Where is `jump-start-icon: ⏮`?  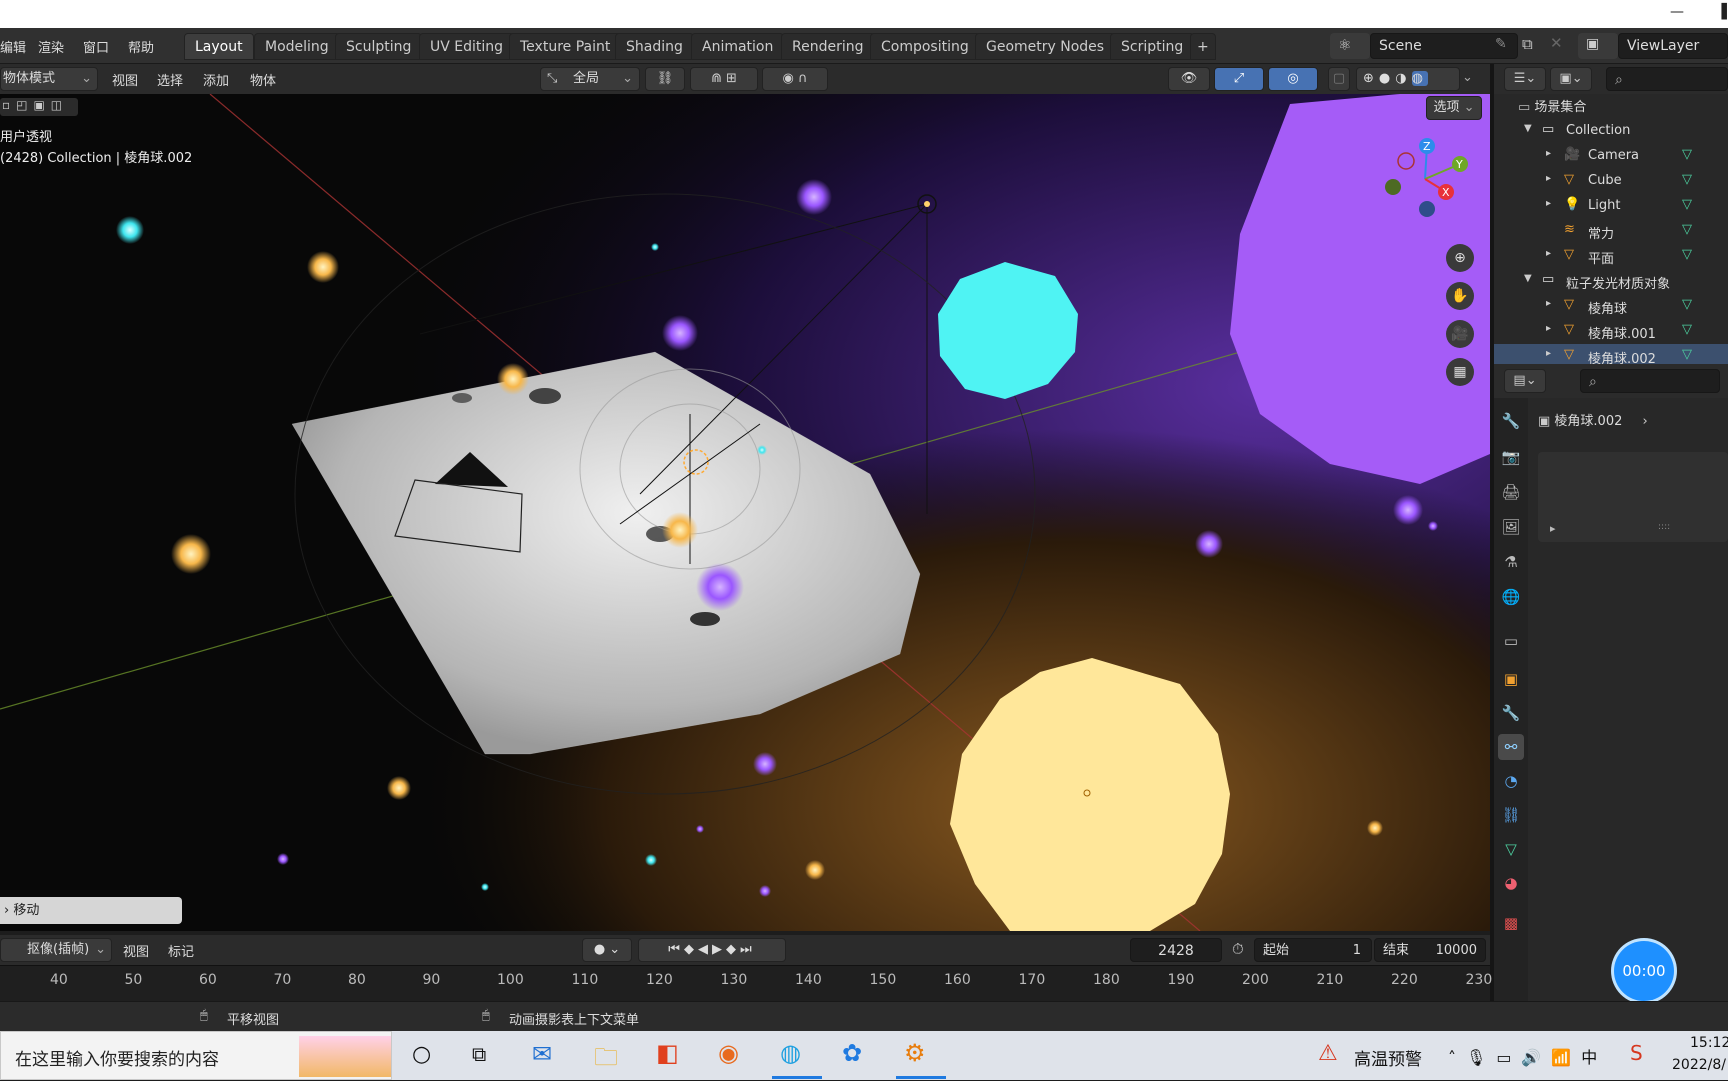
jump-start-icon: ⏮ is located at coordinates (676, 949).